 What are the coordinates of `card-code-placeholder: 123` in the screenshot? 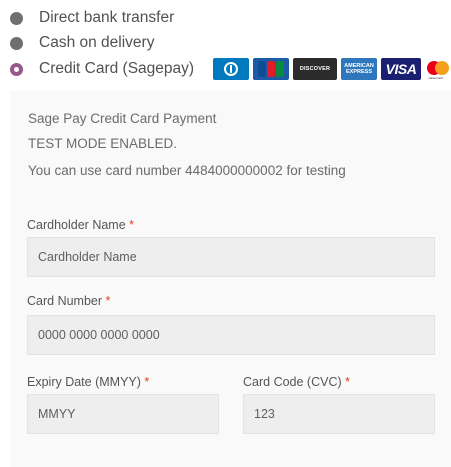 It's located at (264, 414).